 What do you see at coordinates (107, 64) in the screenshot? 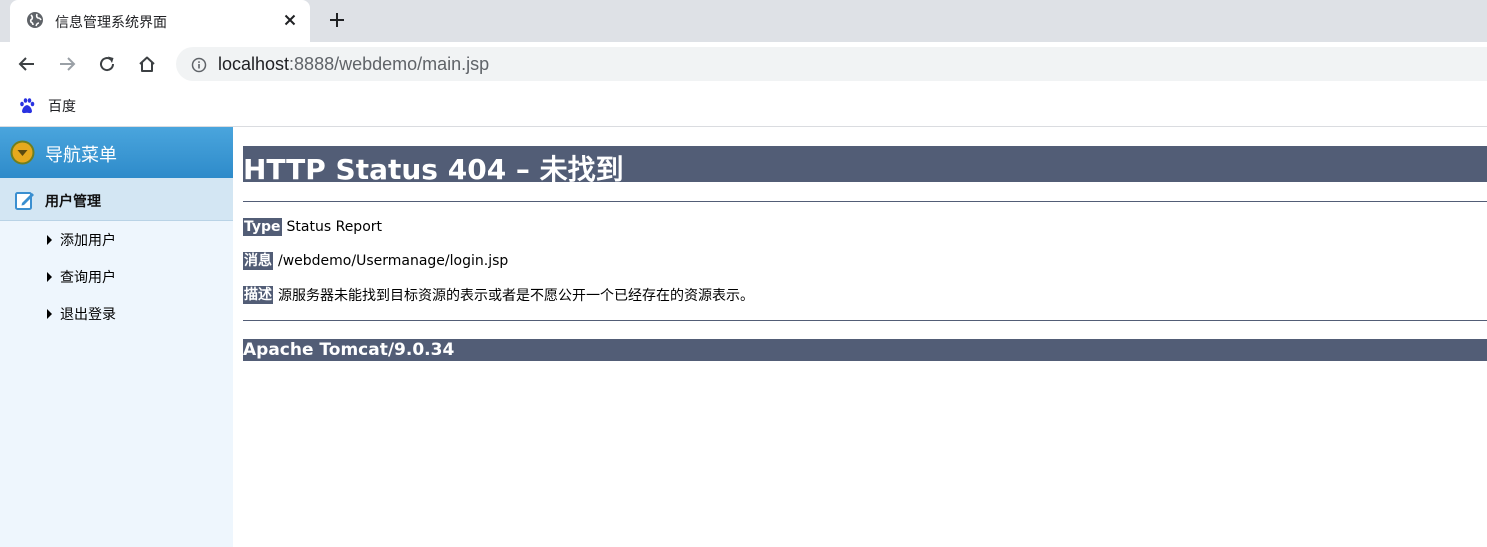
I see `reload-icon` at bounding box center [107, 64].